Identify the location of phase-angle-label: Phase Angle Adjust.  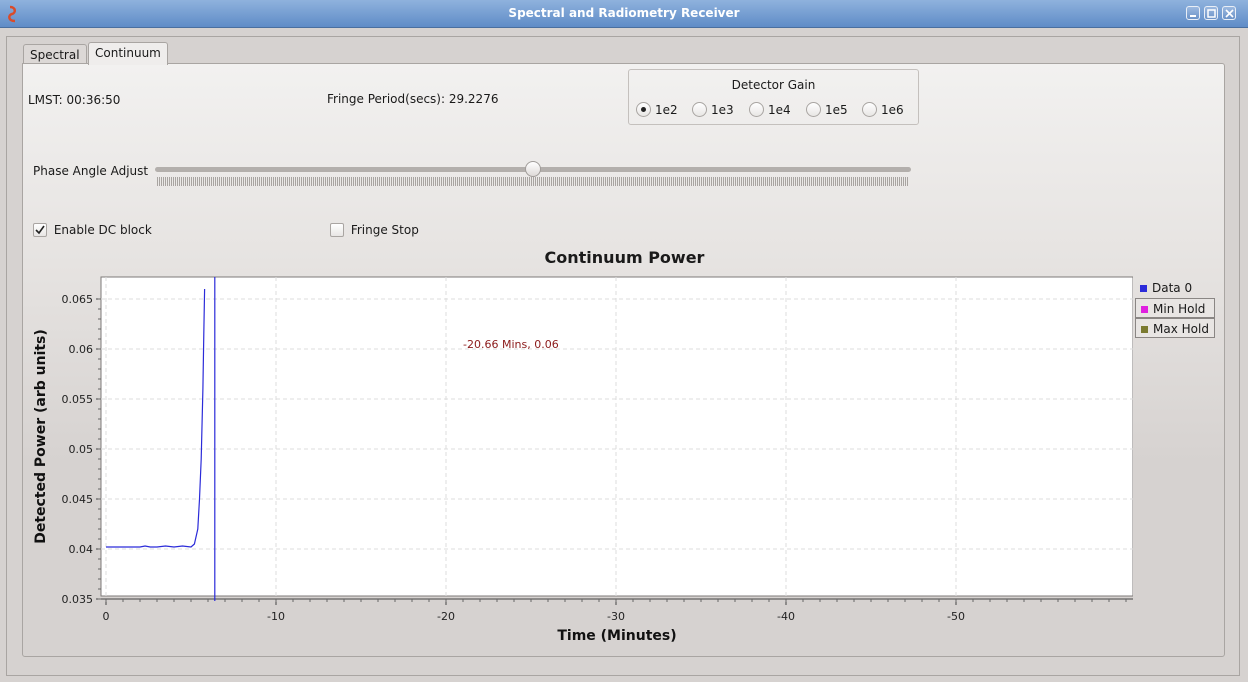
(91, 171).